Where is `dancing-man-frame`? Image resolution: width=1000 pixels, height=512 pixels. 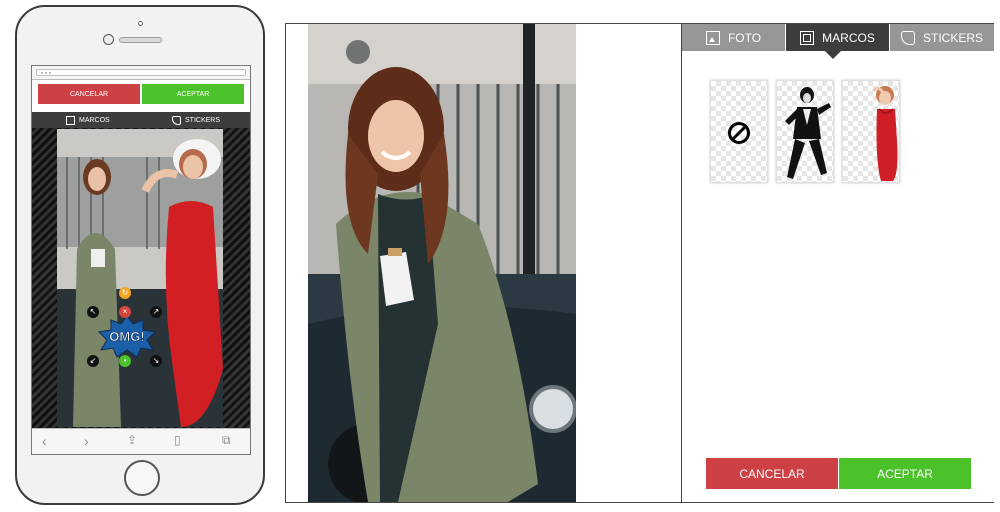 dancing-man-frame is located at coordinates (808, 133).